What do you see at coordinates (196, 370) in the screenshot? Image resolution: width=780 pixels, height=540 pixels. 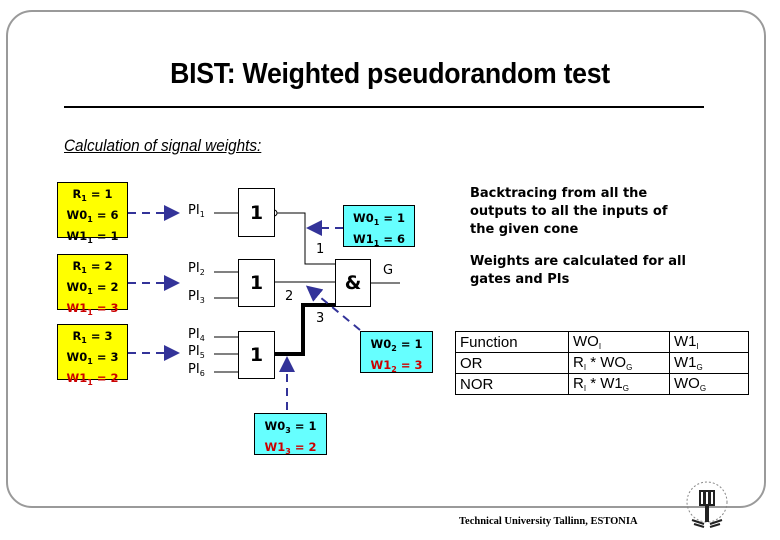 I see `pi-label-6: PI6` at bounding box center [196, 370].